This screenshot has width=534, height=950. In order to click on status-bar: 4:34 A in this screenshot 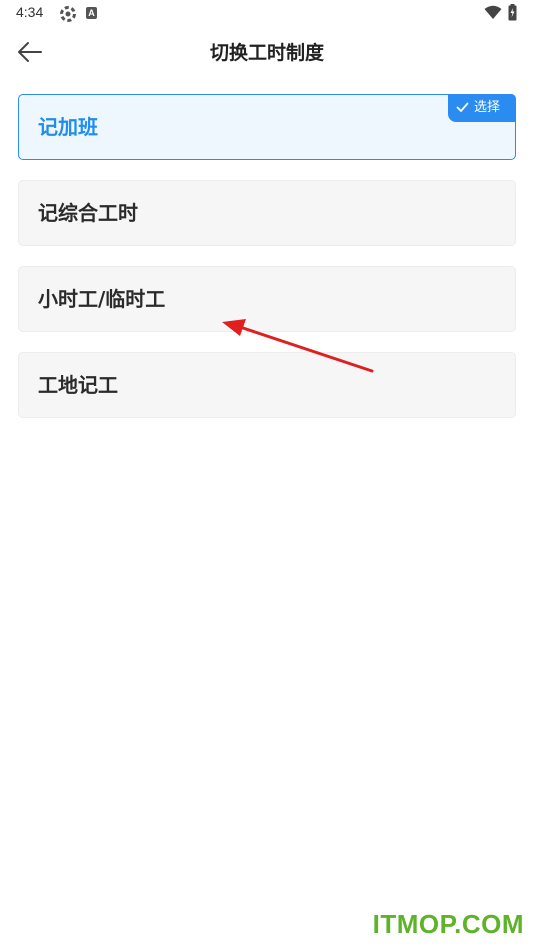, I will do `click(267, 14)`.